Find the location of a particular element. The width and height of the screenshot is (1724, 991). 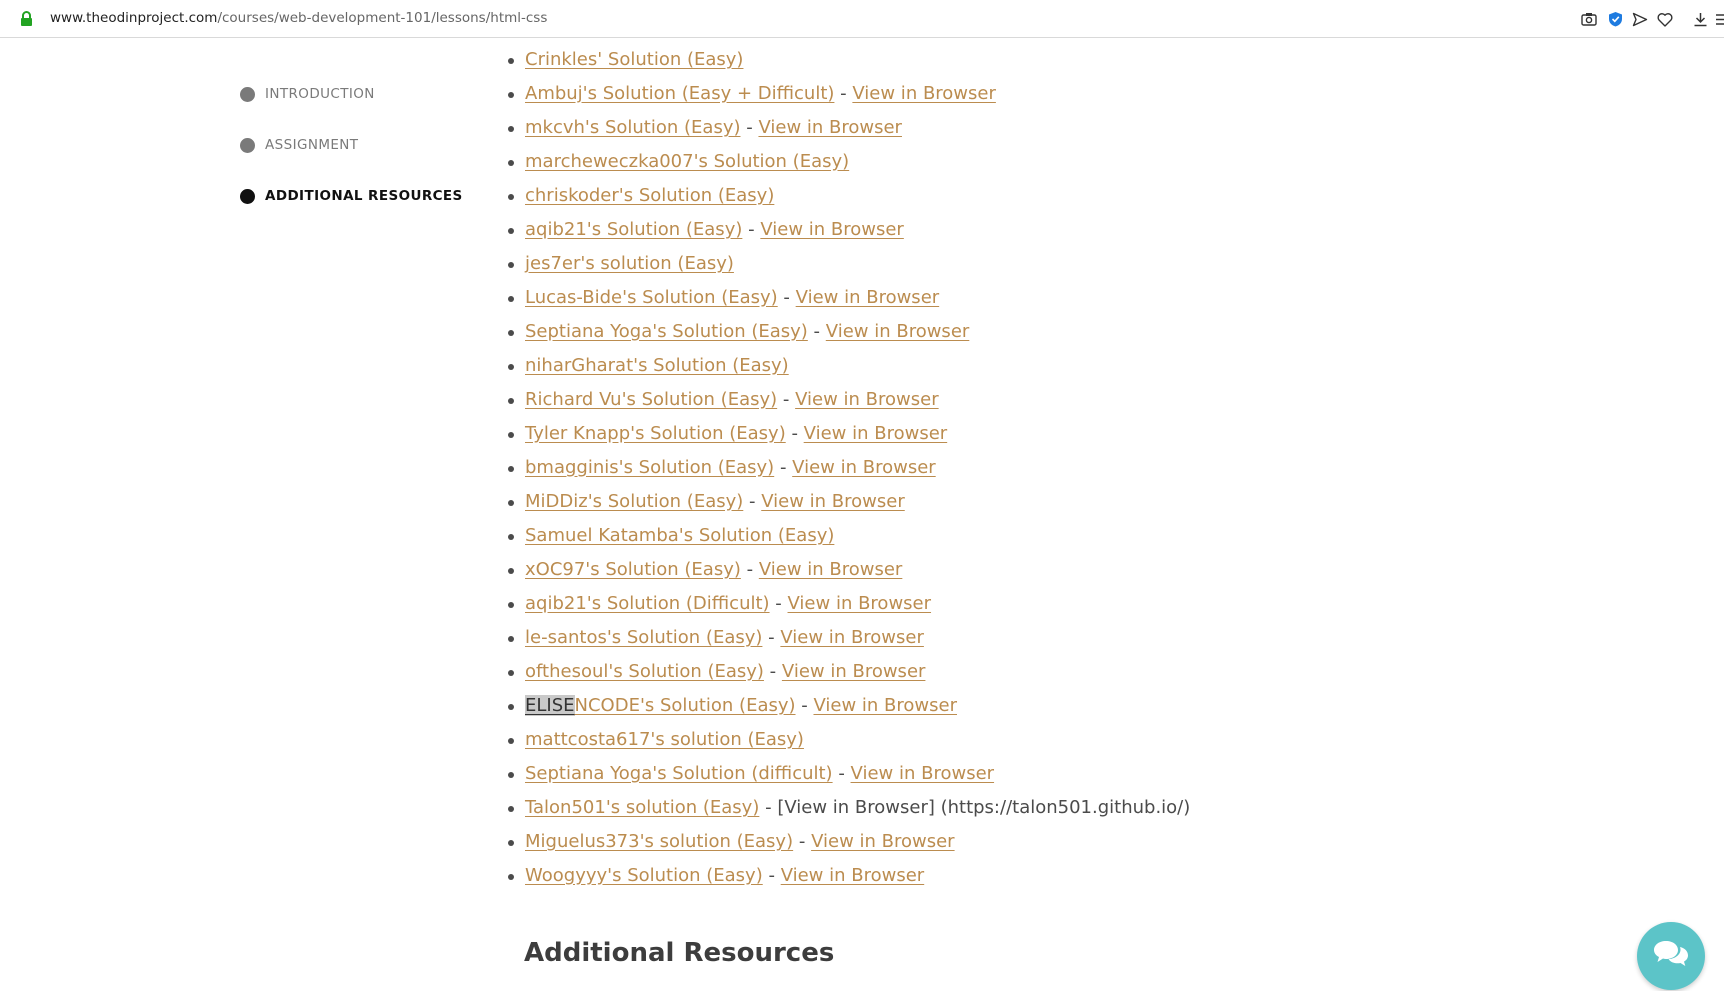

solution-link: Tyler Knapp's Solution (Easy) is located at coordinates (655, 433).